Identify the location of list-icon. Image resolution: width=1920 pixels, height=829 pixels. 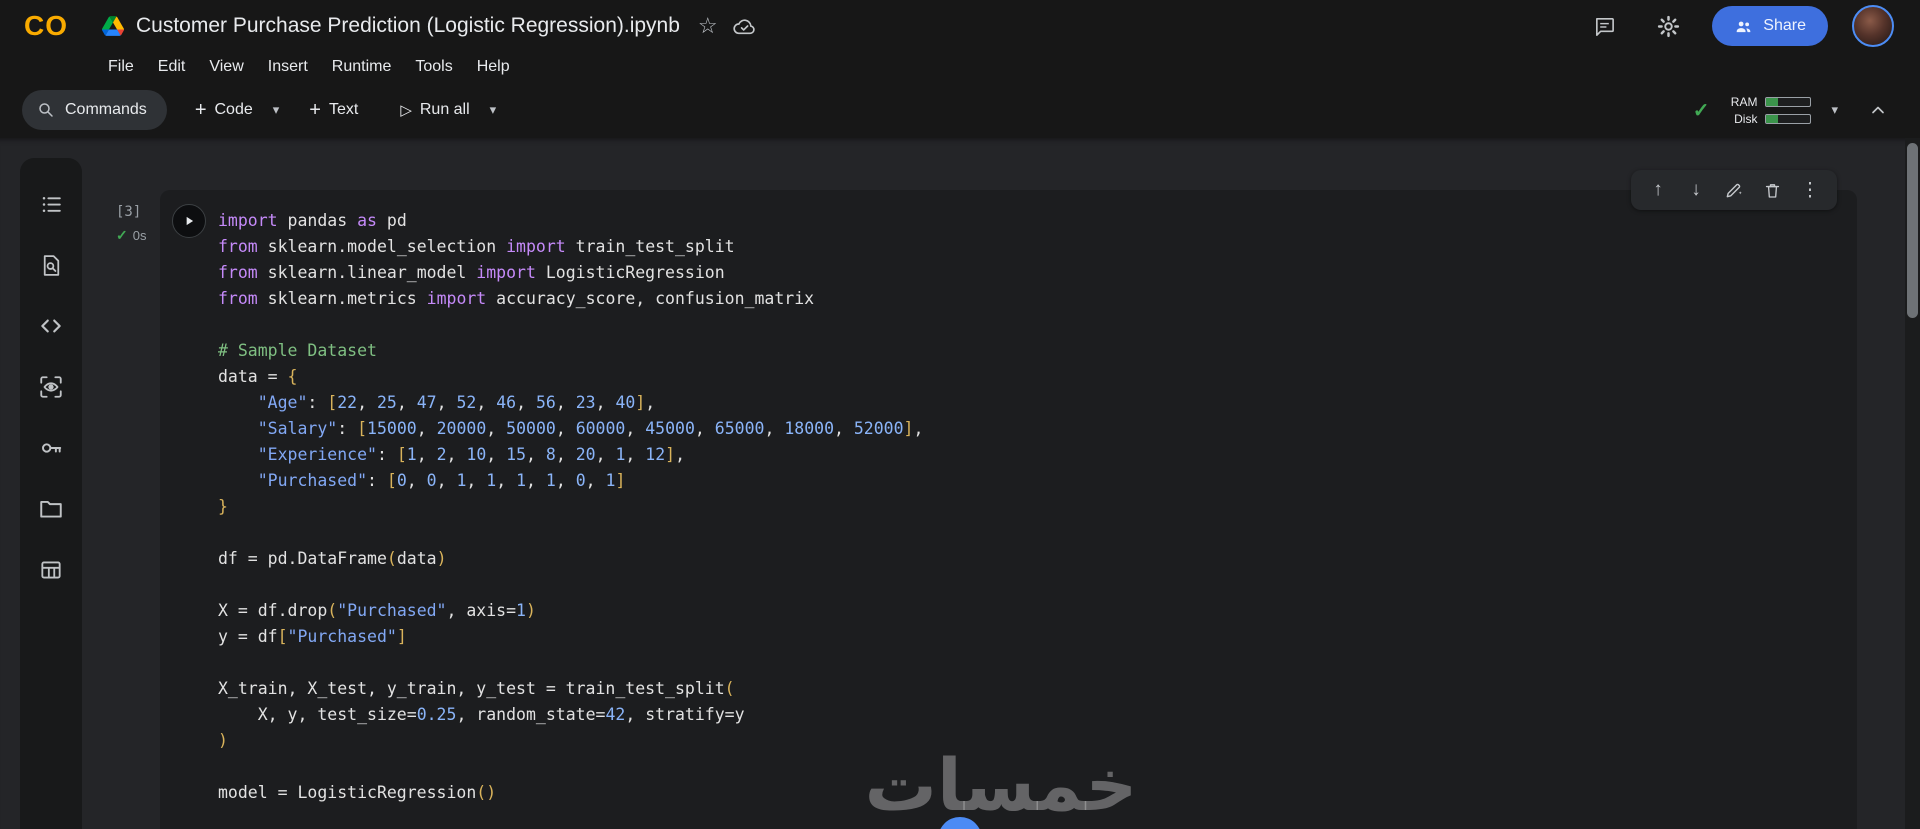
(51, 204).